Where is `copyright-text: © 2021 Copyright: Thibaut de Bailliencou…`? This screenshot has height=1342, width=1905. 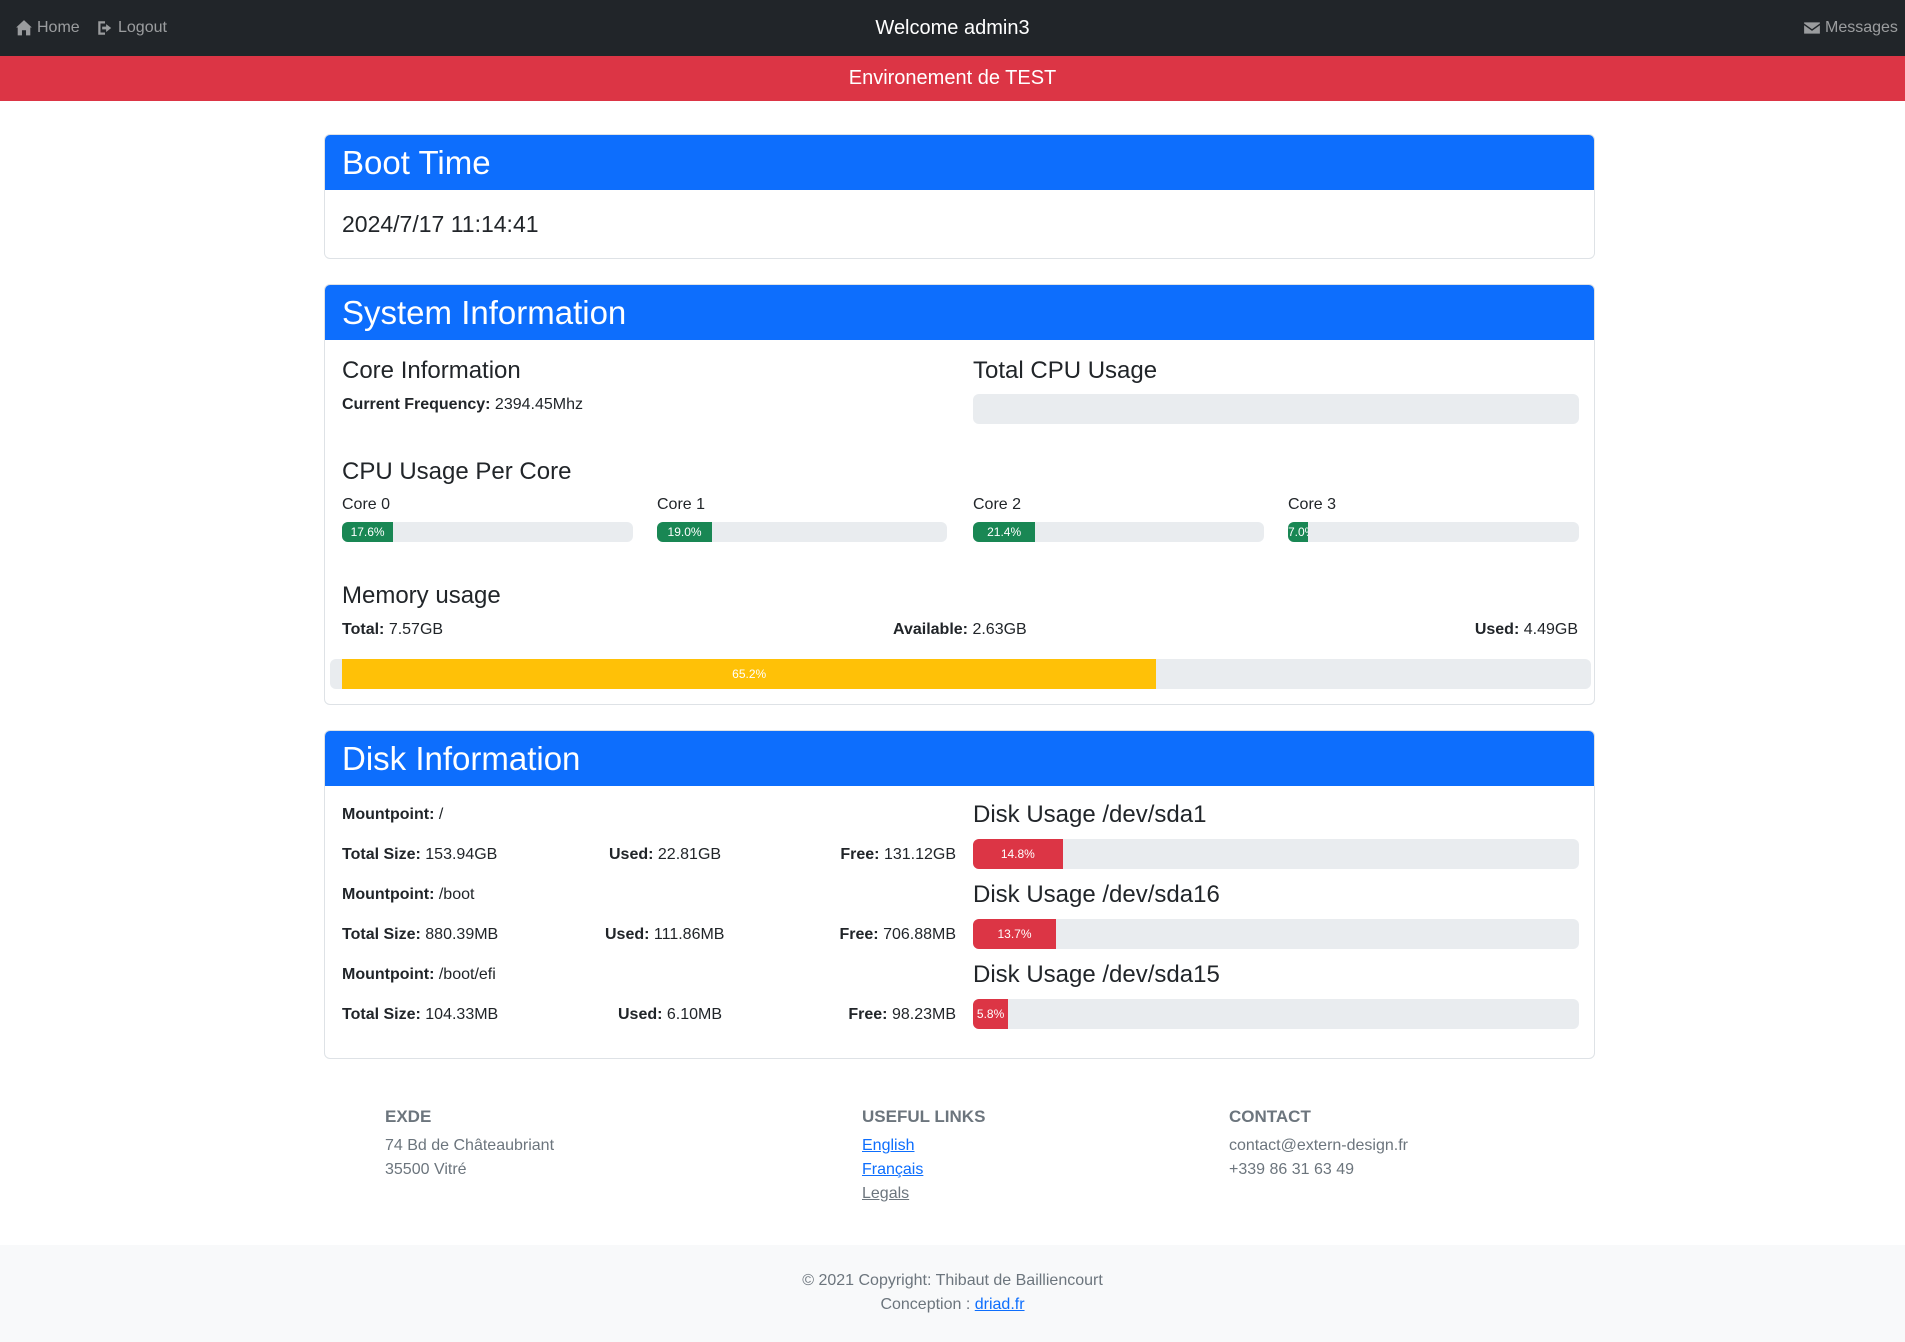
copyright-text: © 2021 Copyright: Thibaut de Bailliencou… is located at coordinates (952, 1280).